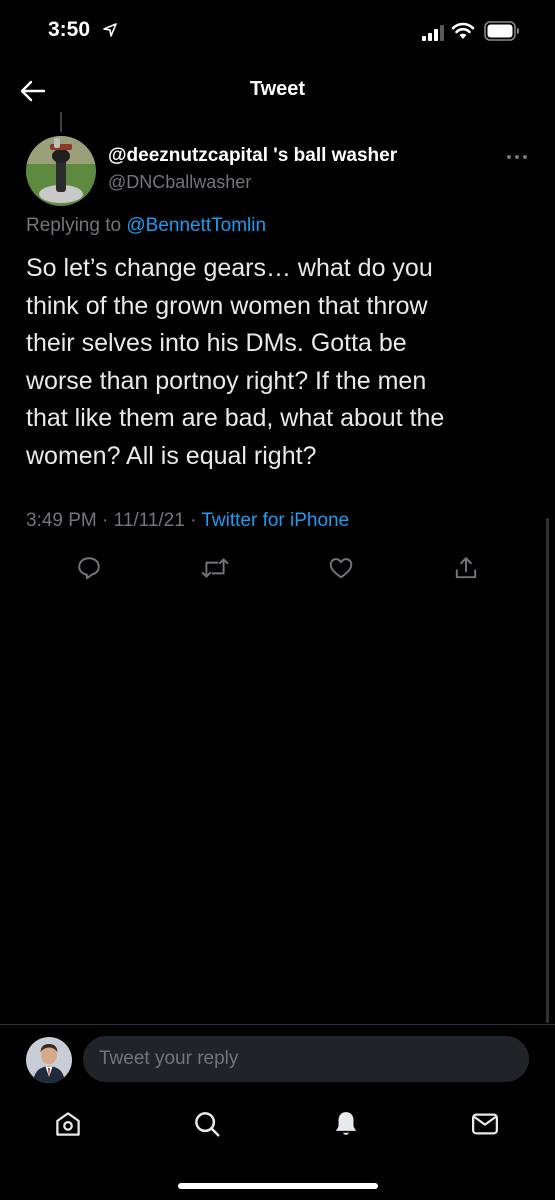 Image resolution: width=555 pixels, height=1200 pixels. What do you see at coordinates (277, 30) in the screenshot?
I see `status-bar: 3:50` at bounding box center [277, 30].